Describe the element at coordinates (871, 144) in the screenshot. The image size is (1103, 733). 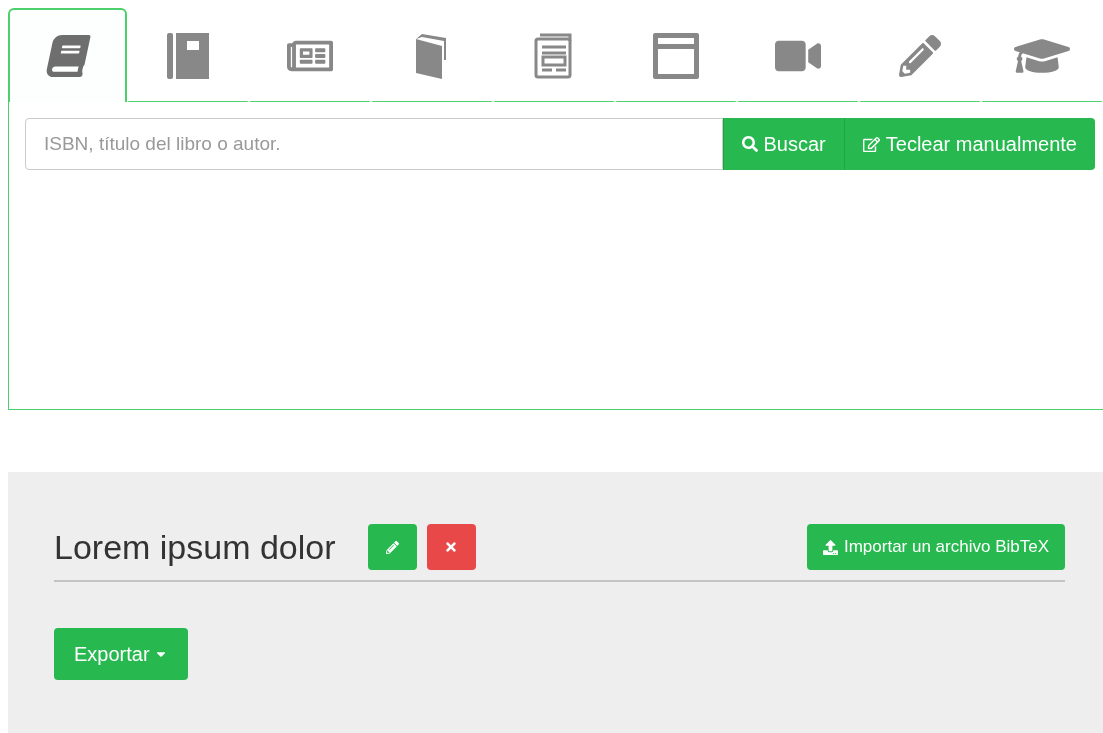
I see `edit-icon` at that location.